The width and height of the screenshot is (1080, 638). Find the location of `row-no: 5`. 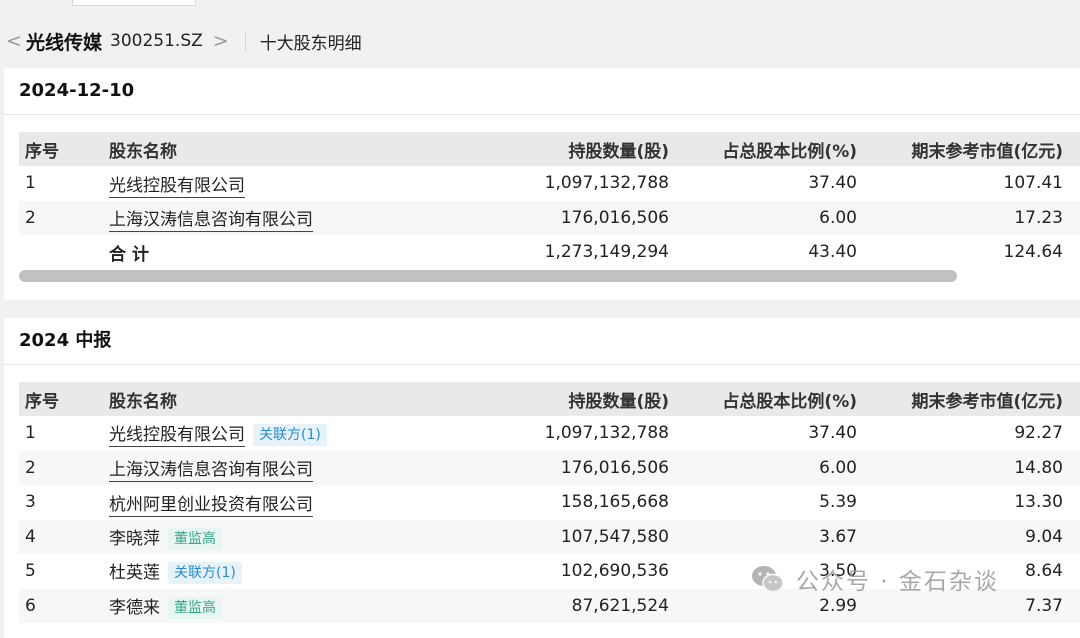

row-no: 5 is located at coordinates (30, 571).